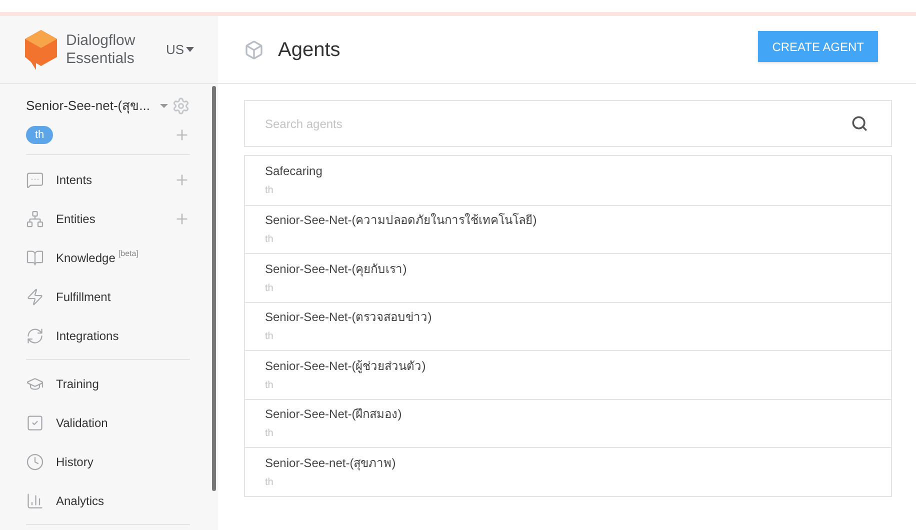 This screenshot has height=530, width=916. What do you see at coordinates (568, 277) in the screenshot?
I see `agent-row: Senior-See-Net-(คุยกับเรา) th` at bounding box center [568, 277].